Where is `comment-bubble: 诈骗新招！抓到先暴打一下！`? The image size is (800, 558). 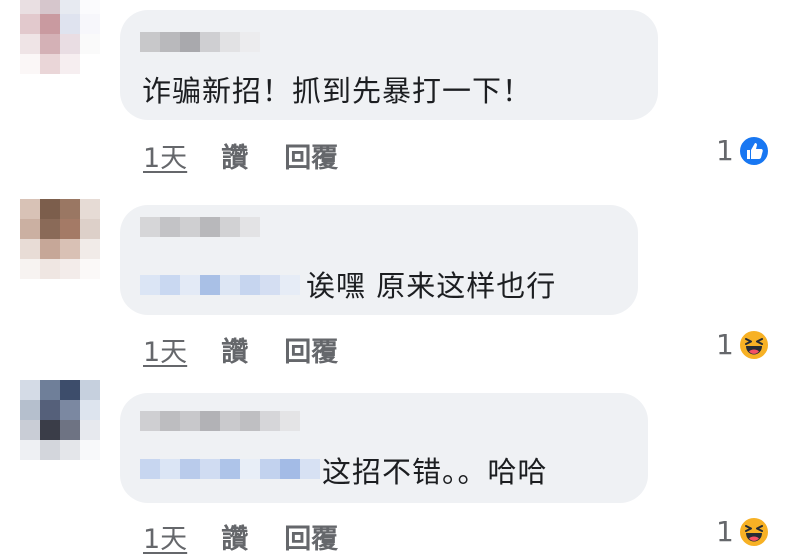 comment-bubble: 诈骗新招！抓到先暴打一下！ is located at coordinates (389, 65).